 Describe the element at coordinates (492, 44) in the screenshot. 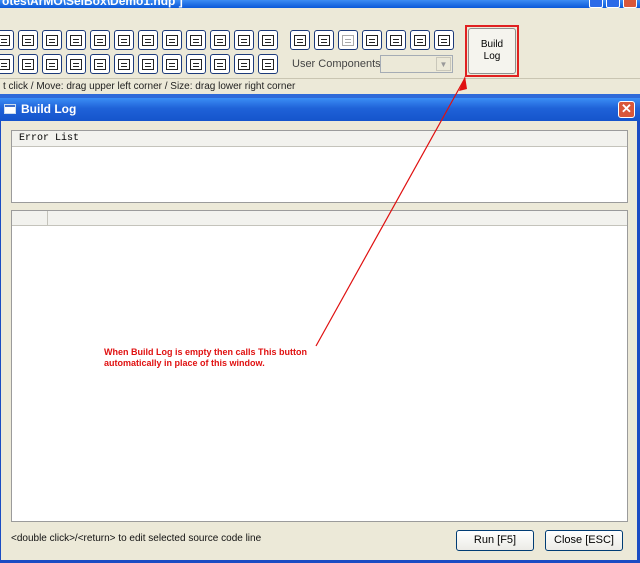

I see `build-log-line1: Build` at that location.